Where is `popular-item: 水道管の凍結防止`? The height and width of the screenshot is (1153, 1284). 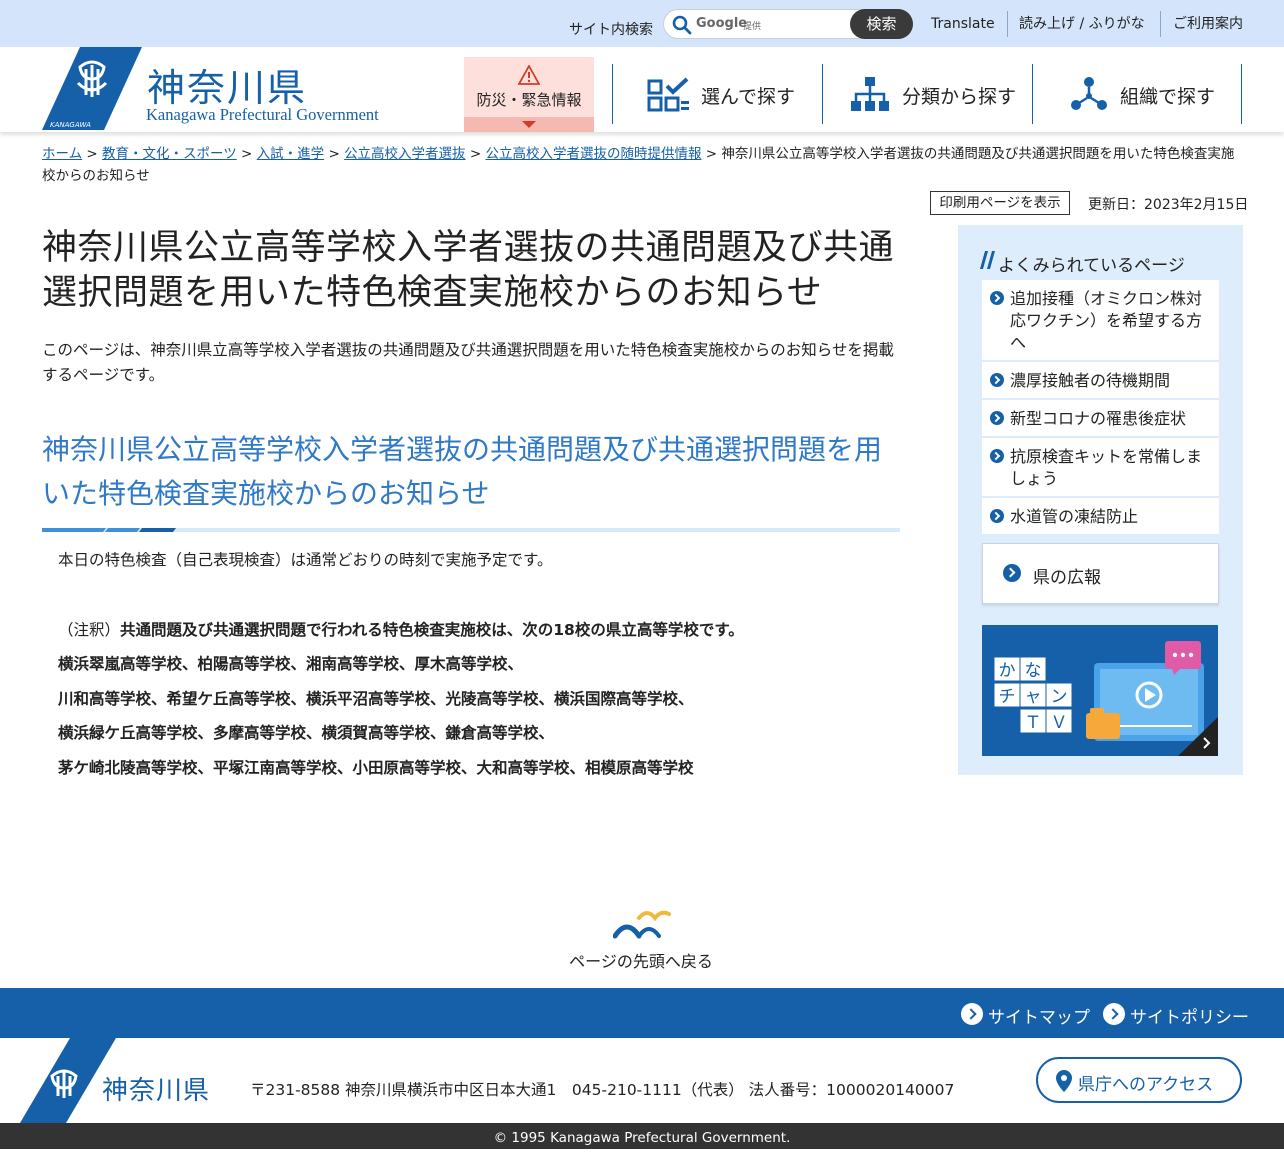 popular-item: 水道管の凍結防止 is located at coordinates (1100, 516).